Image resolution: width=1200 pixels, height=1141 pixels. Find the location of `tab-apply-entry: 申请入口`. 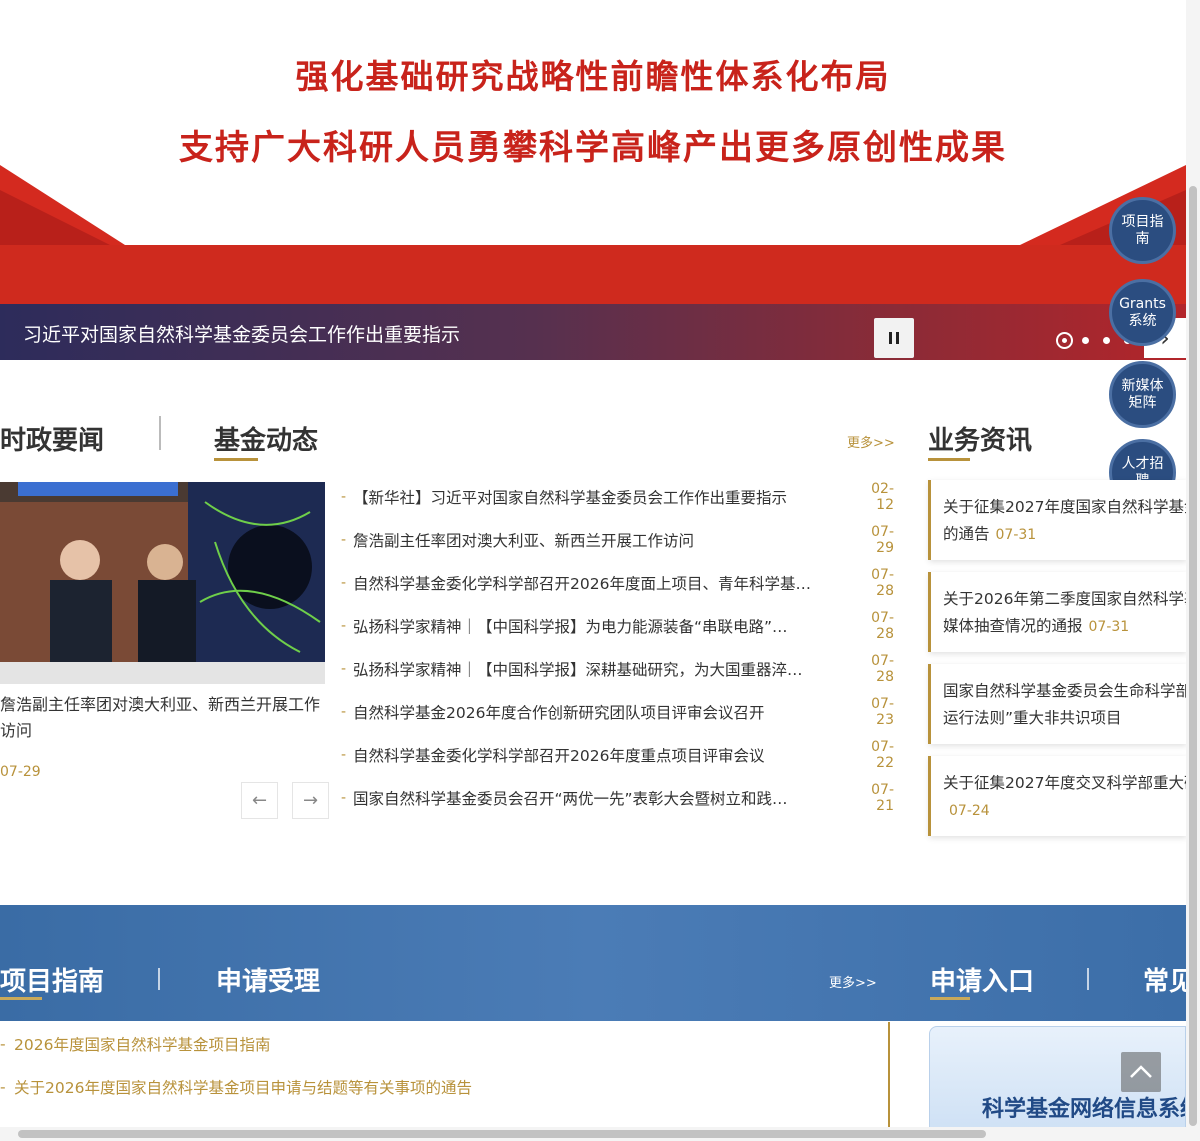

tab-apply-entry: 申请入口 is located at coordinates (982, 979).